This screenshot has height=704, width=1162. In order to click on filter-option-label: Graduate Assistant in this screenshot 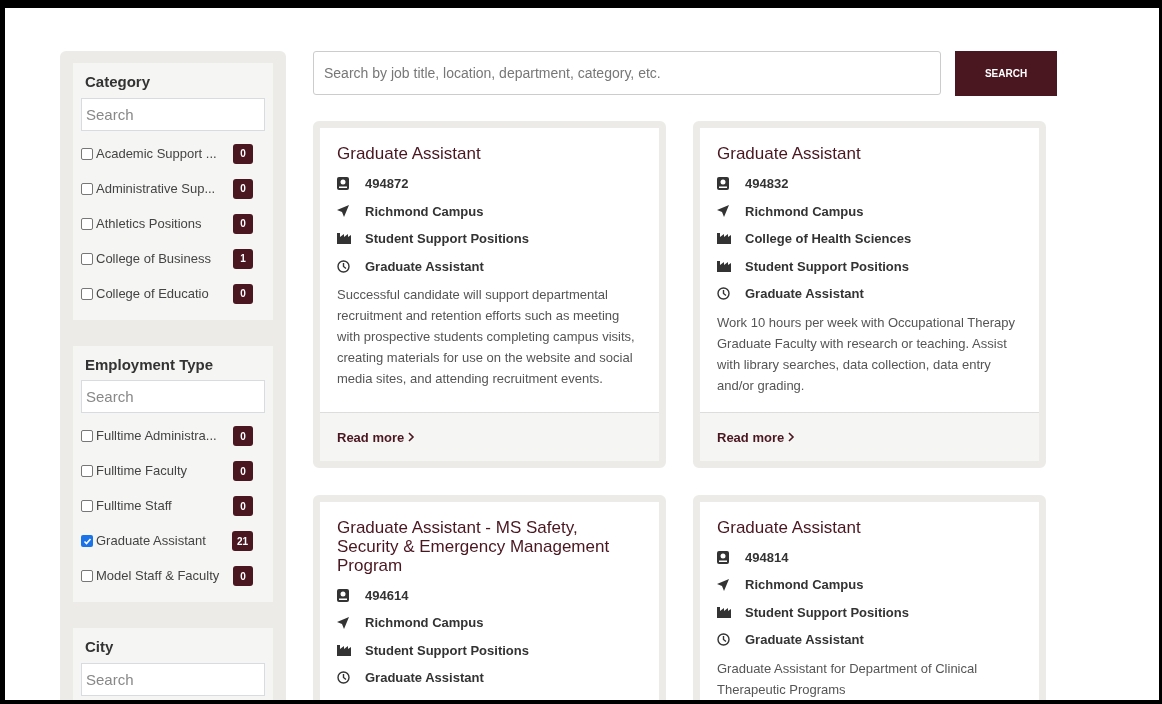, I will do `click(164, 541)`.